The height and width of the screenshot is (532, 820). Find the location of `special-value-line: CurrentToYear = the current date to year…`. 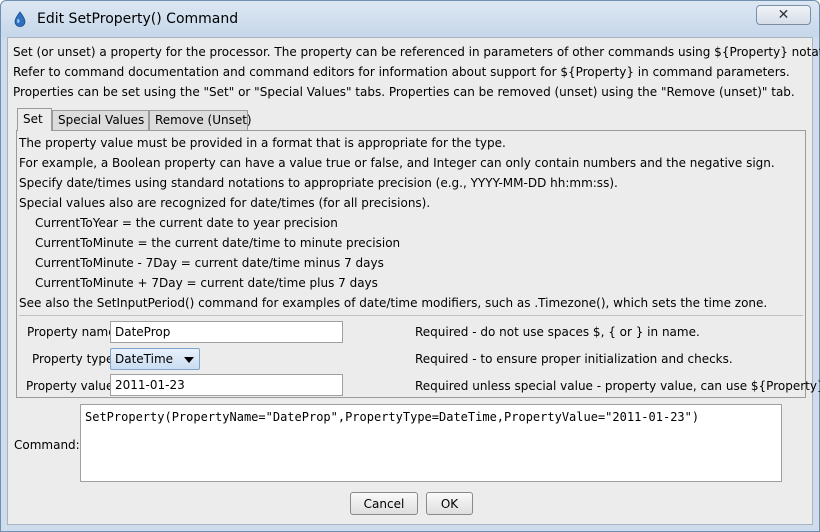

special-value-line: CurrentToYear = the current date to year… is located at coordinates (186, 223).